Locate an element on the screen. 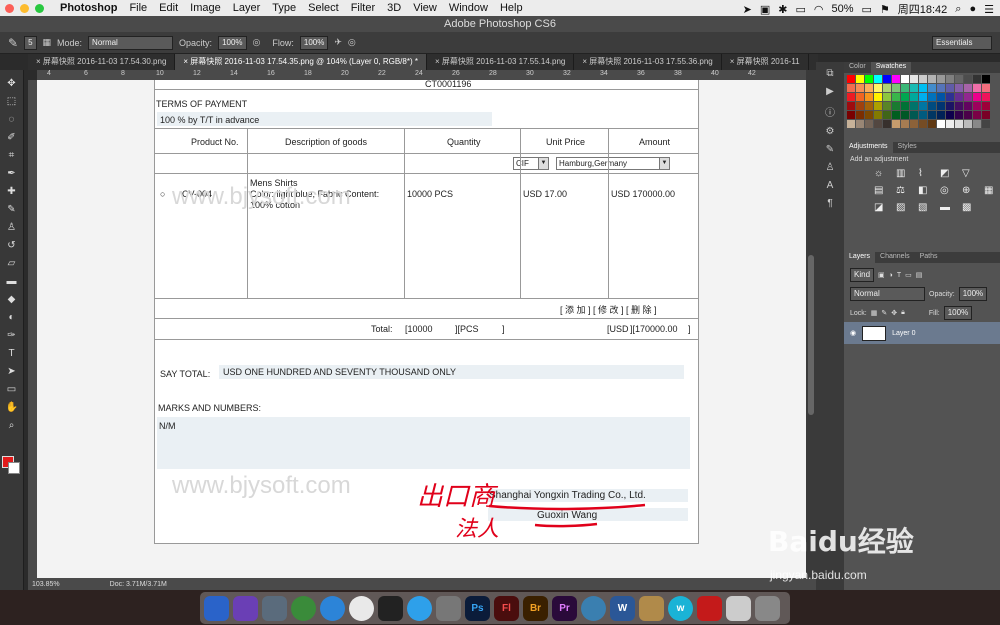  tab-document-3: × 屏幕快照 2016-11-03 17.55.14.png is located at coordinates (501, 62).